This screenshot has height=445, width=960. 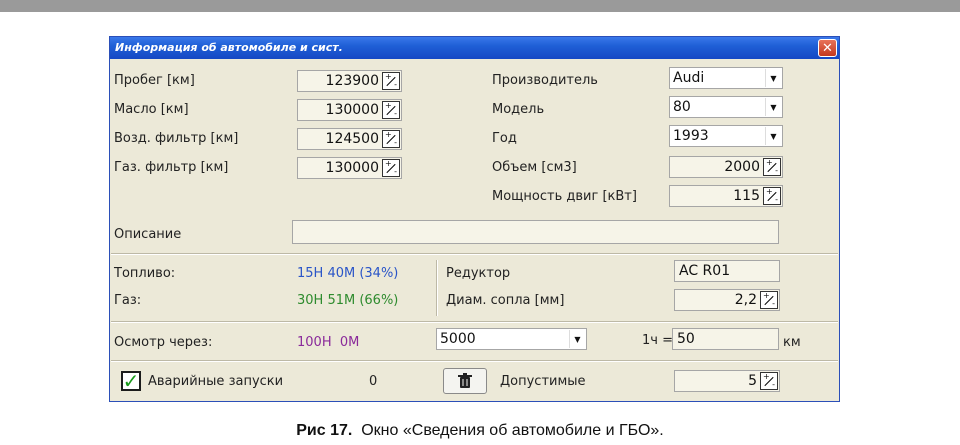 I want to click on close-button: ✕, so click(x=827, y=48).